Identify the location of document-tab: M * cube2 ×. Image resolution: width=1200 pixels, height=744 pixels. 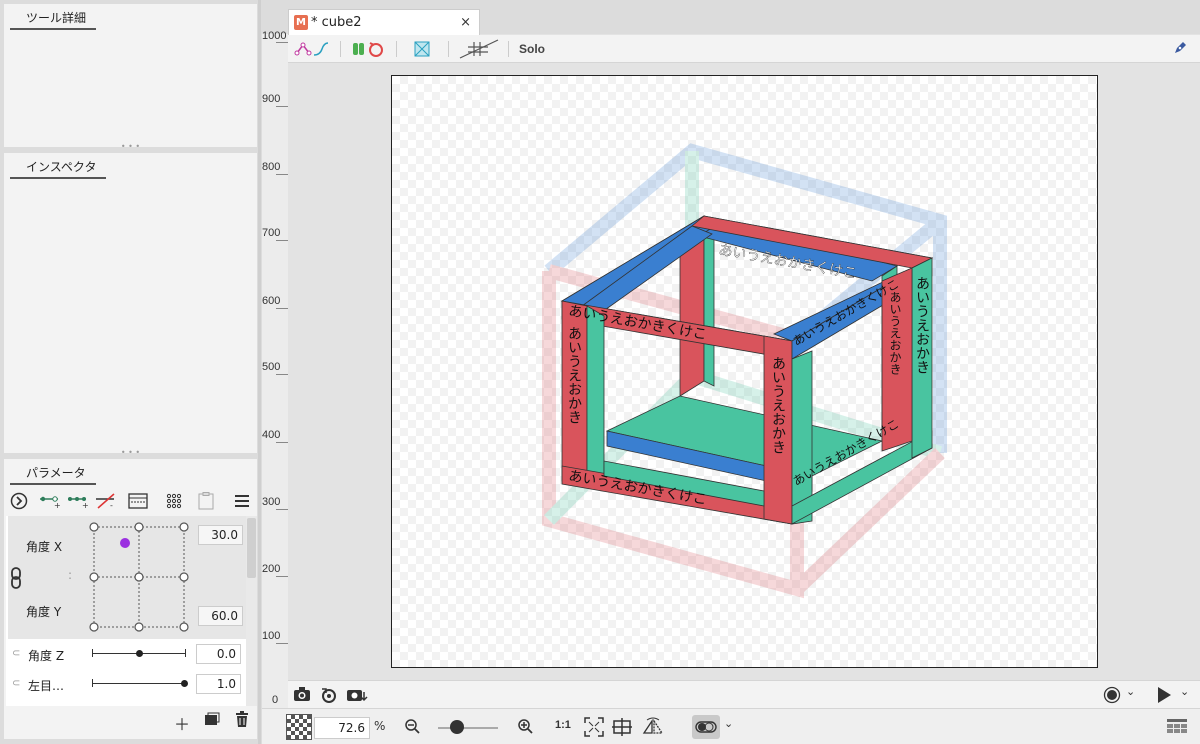
(384, 22).